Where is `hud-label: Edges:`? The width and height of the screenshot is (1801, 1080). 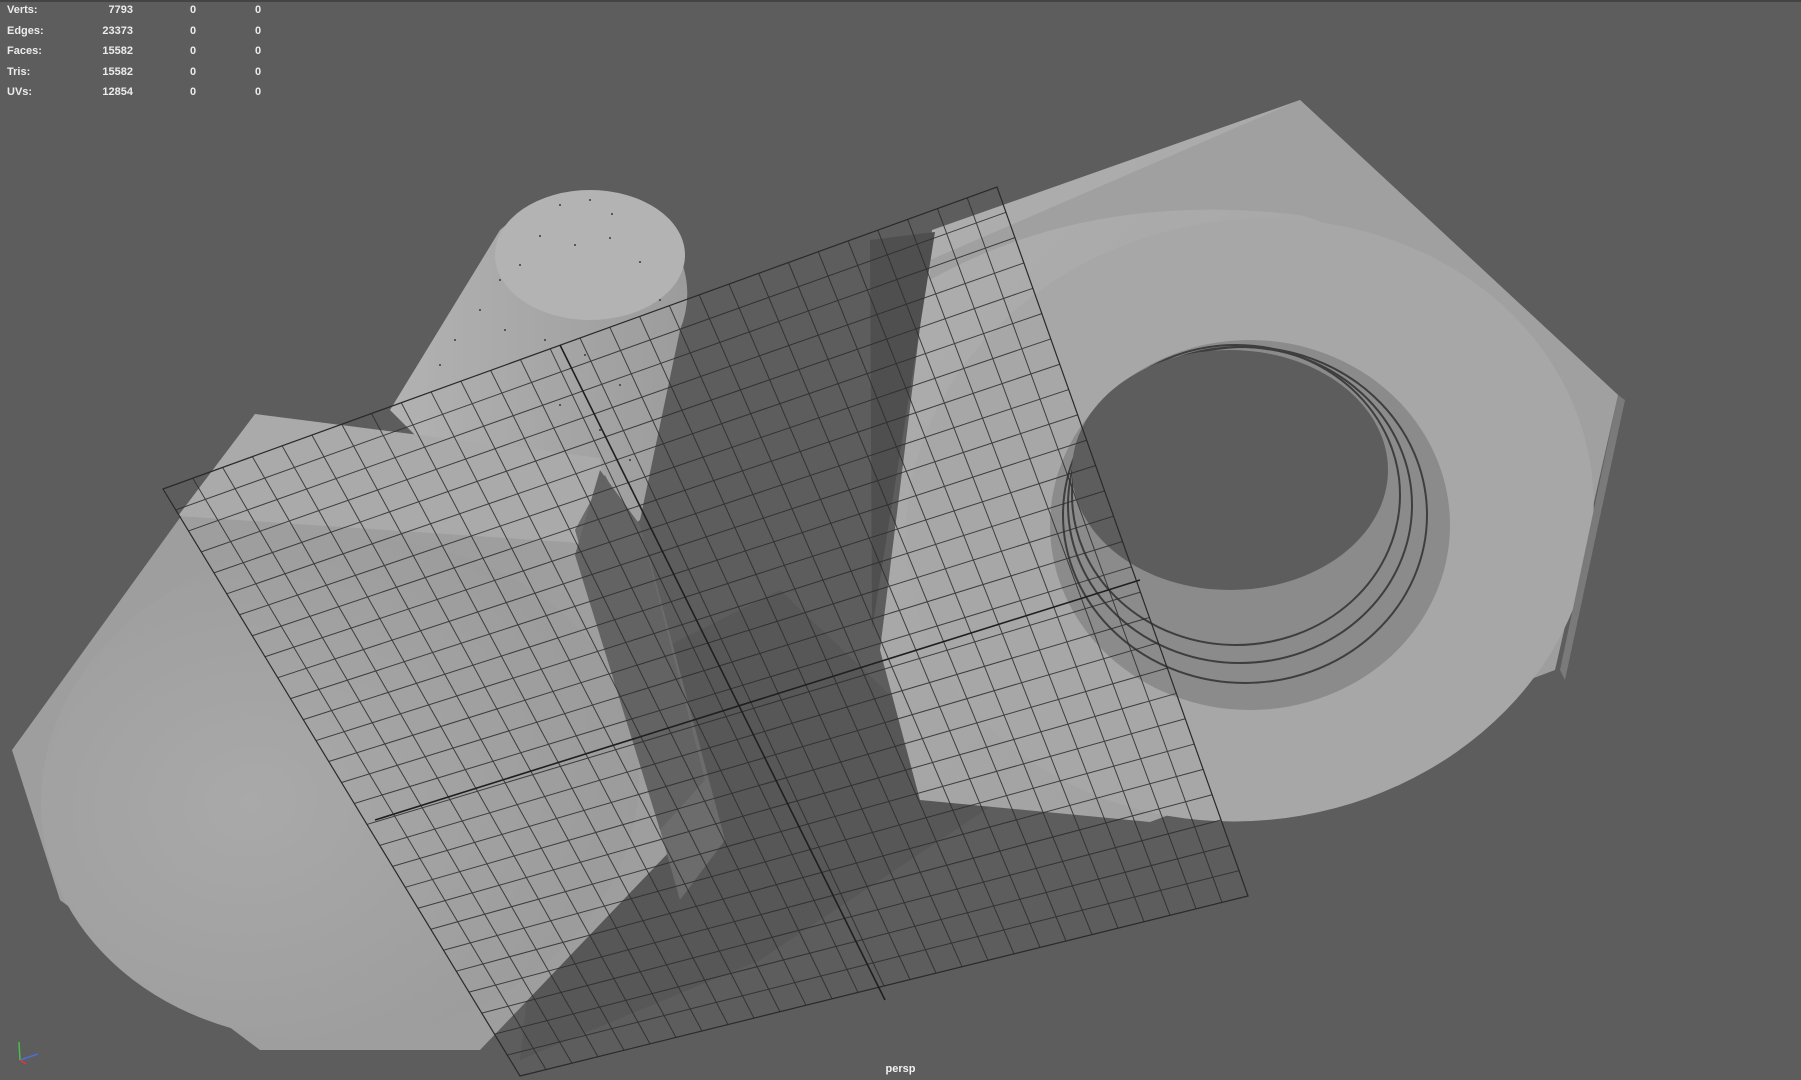
hud-label: Edges: is located at coordinates (25, 30).